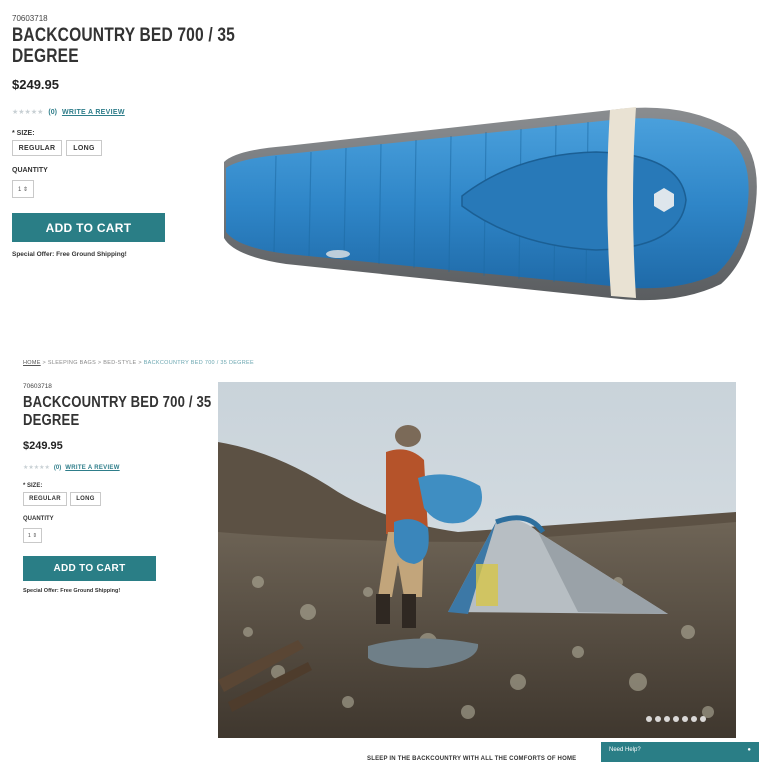 Image resolution: width=759 pixels, height=762 pixels. I want to click on breadcrumb-home-link: HOME, so click(32, 363).